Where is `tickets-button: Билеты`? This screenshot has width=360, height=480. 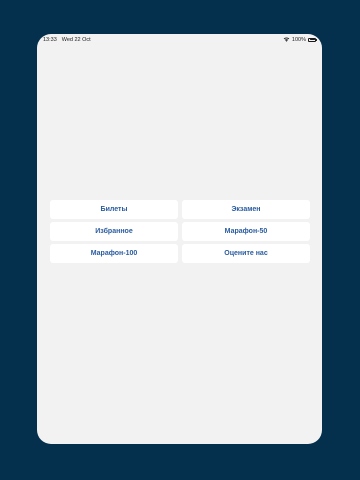 tickets-button: Билеты is located at coordinates (114, 209).